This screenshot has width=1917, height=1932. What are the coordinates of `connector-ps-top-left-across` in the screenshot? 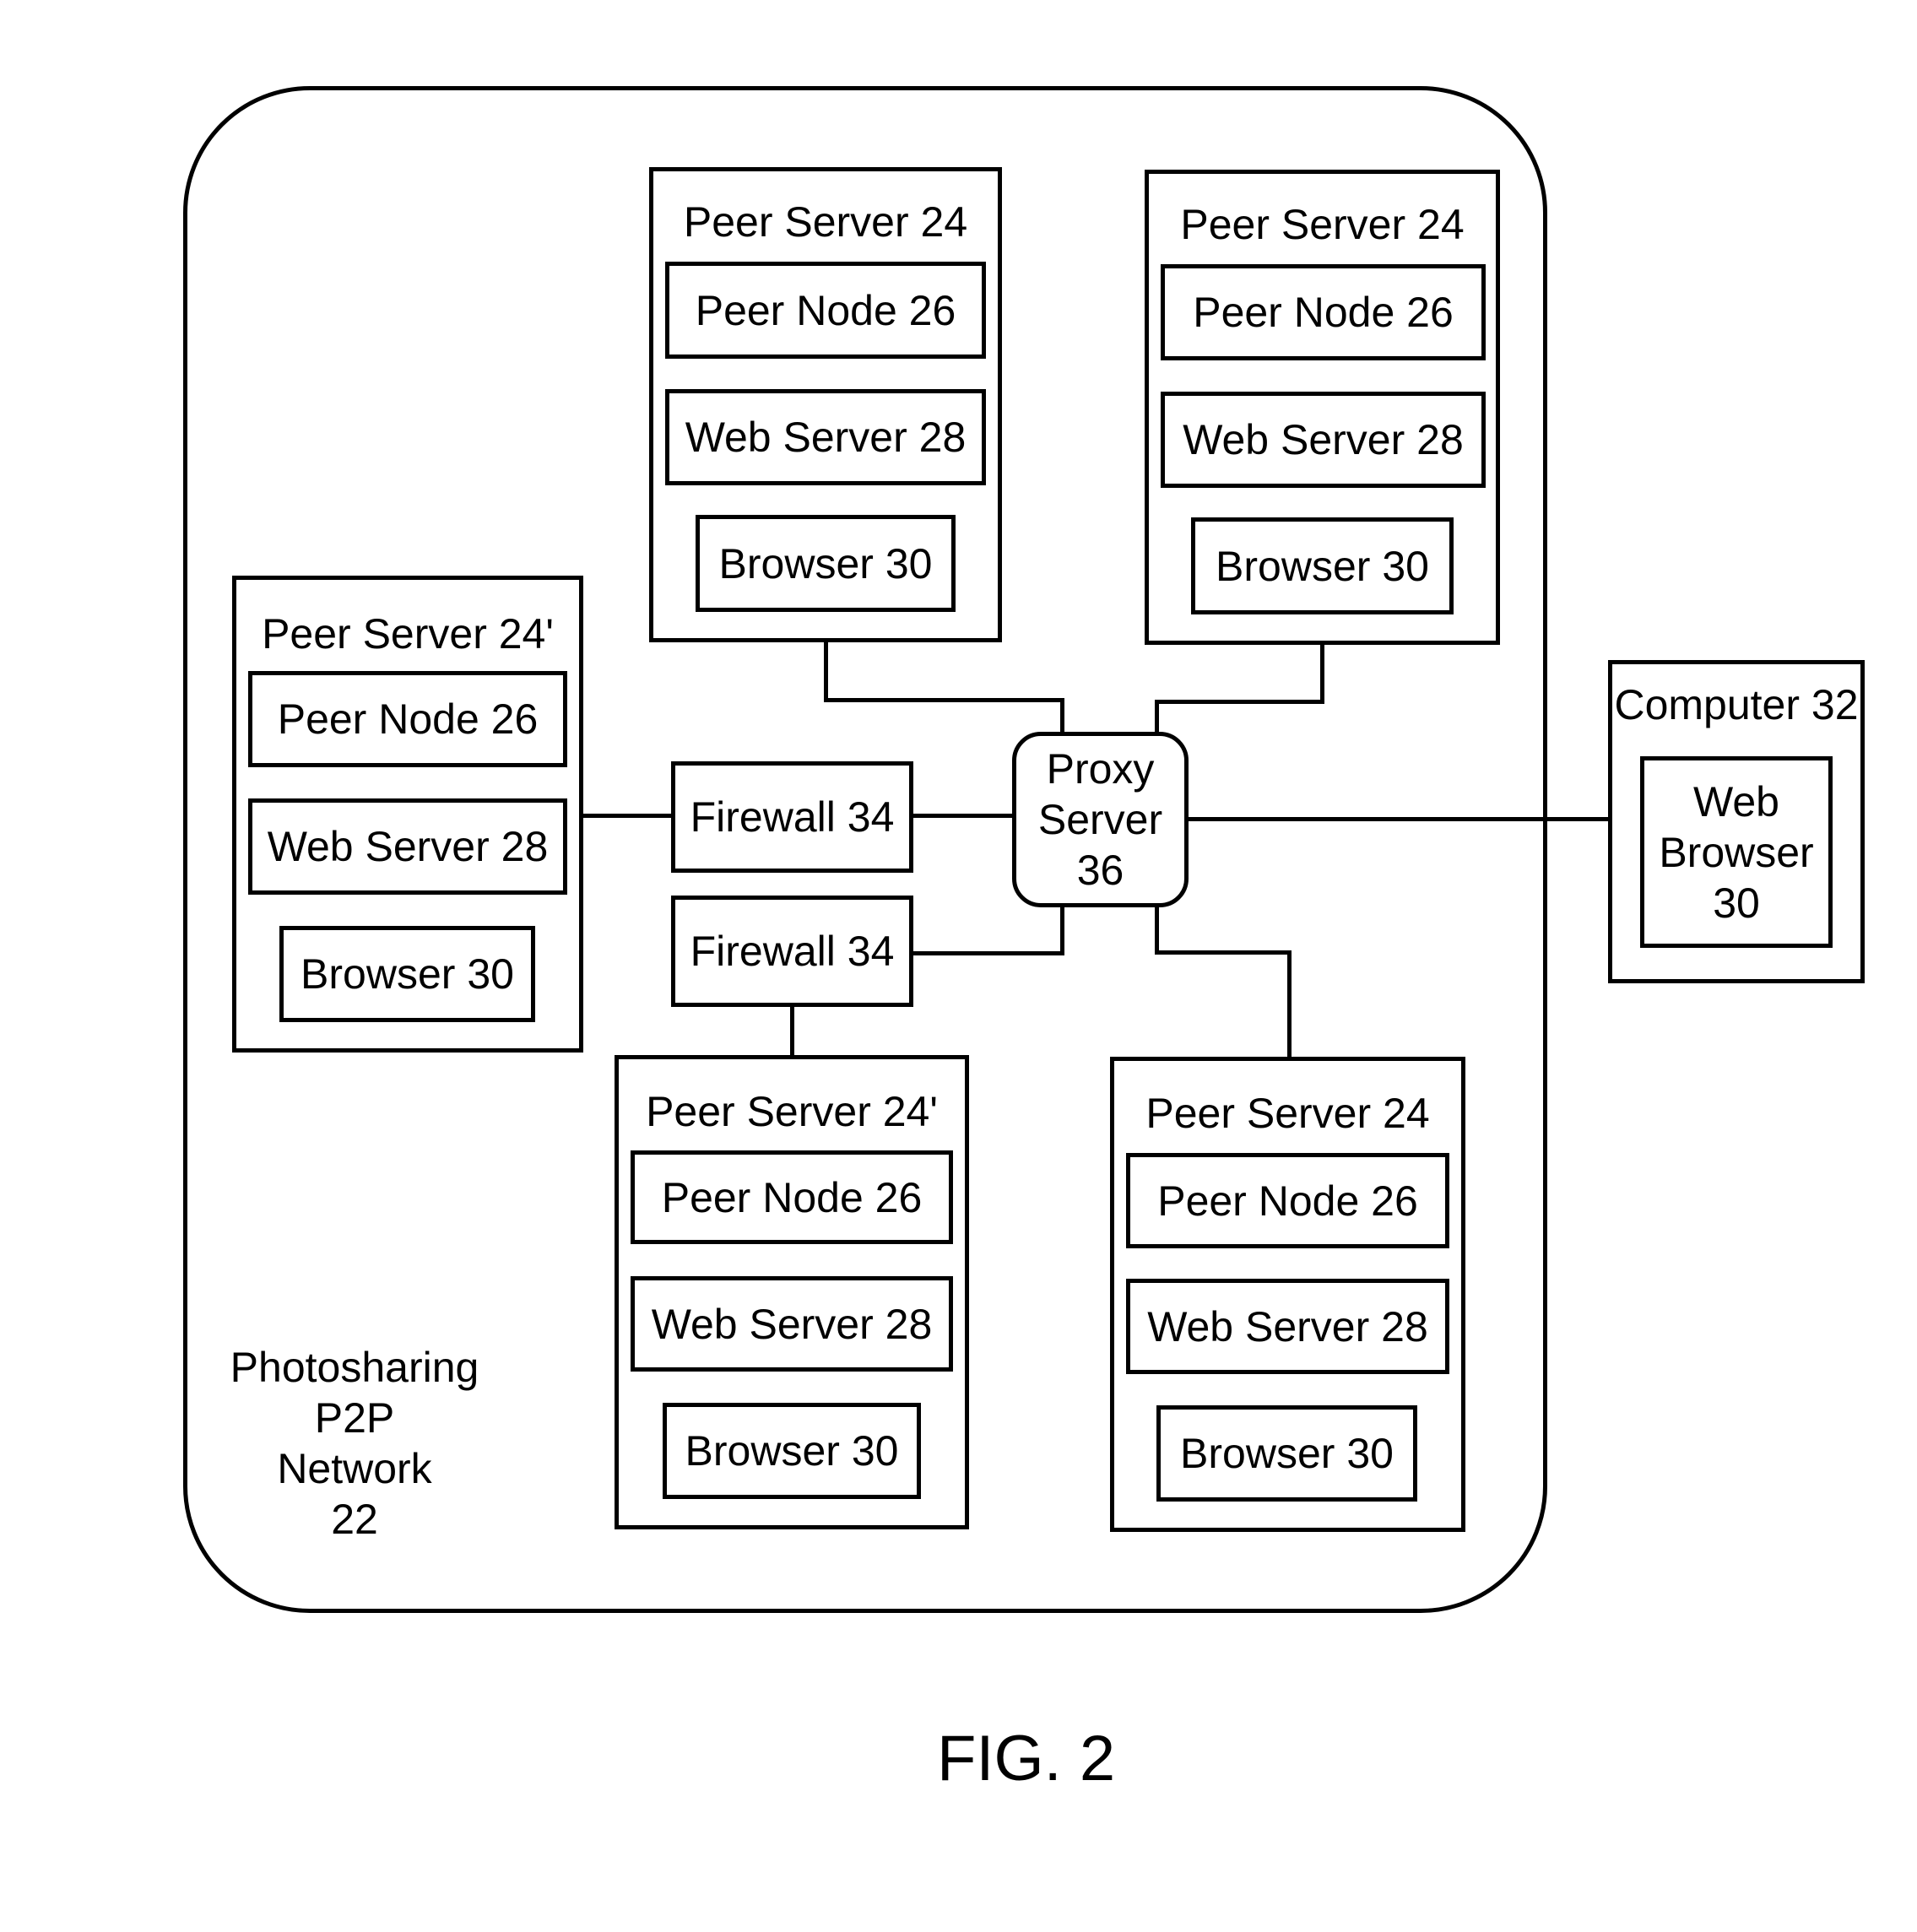 It's located at (944, 700).